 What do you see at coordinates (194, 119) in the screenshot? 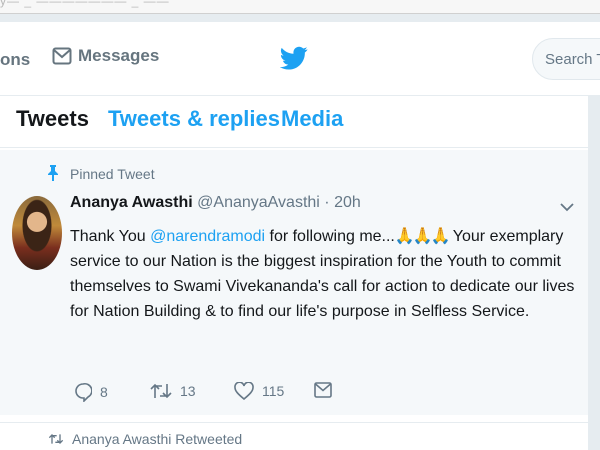
I see `tab-tweets-and-replies: Tweets & replies` at bounding box center [194, 119].